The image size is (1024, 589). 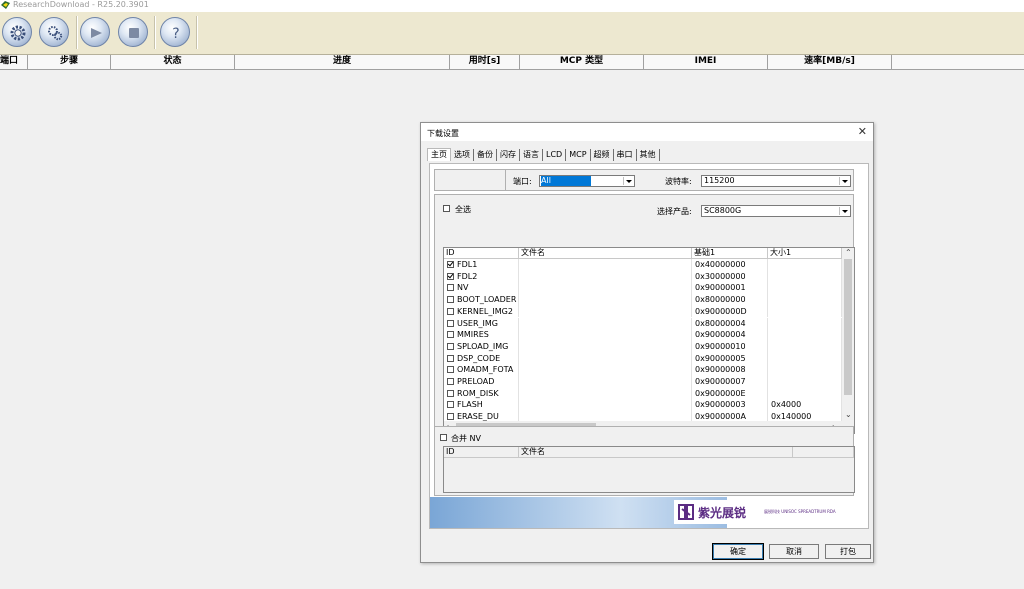 What do you see at coordinates (776, 181) in the screenshot?
I see `baud-select: 115200` at bounding box center [776, 181].